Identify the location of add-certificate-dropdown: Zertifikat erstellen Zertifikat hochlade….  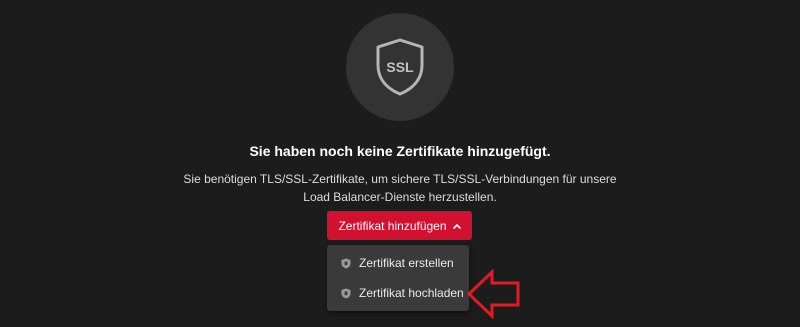
(398, 278).